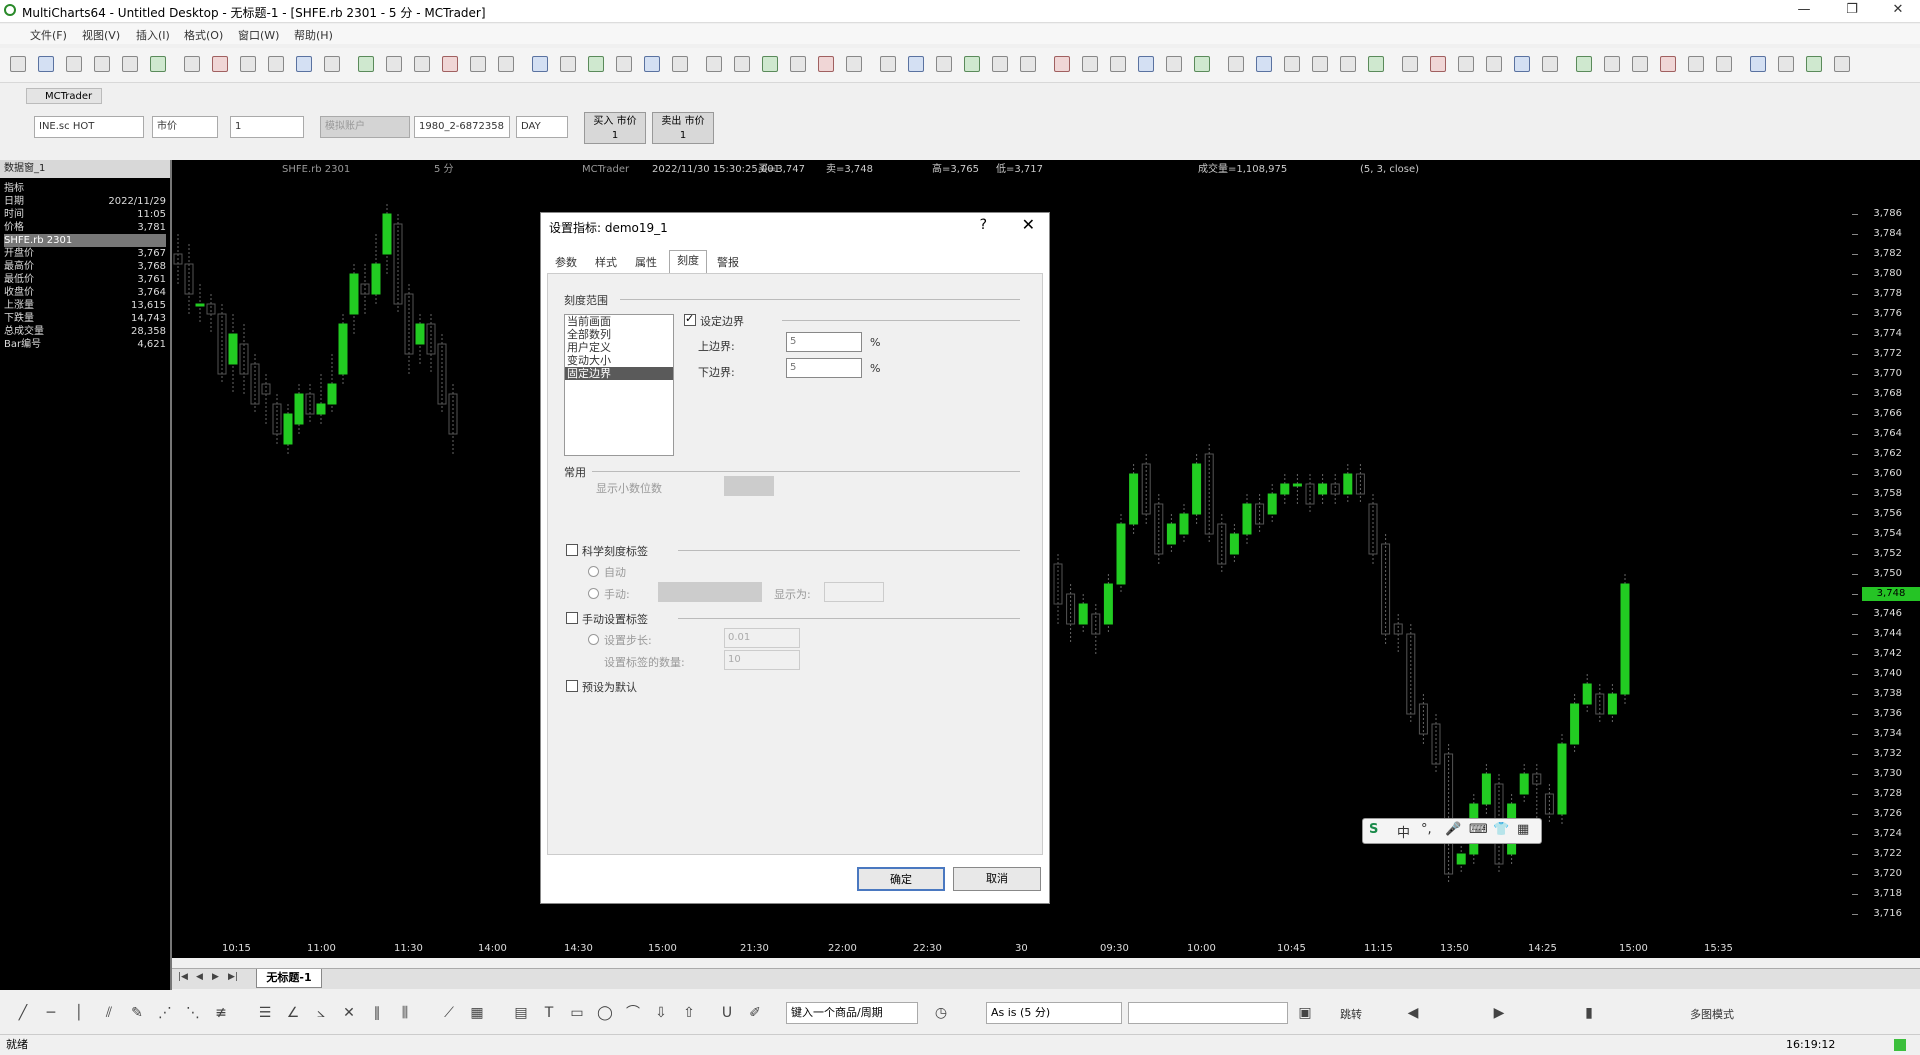 The width and height of the screenshot is (1920, 1055). Describe the element at coordinates (185, 127) in the screenshot. I see `order-type-select: 市价` at that location.